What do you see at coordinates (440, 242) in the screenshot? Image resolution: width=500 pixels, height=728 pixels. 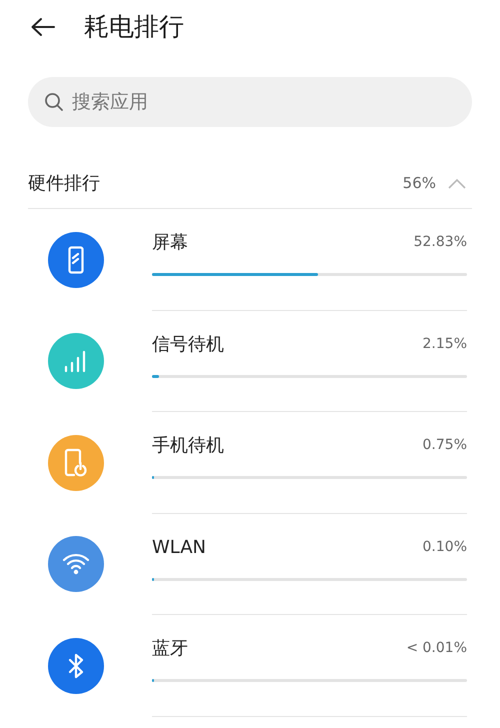 I see `item-percent: 52.83%` at bounding box center [440, 242].